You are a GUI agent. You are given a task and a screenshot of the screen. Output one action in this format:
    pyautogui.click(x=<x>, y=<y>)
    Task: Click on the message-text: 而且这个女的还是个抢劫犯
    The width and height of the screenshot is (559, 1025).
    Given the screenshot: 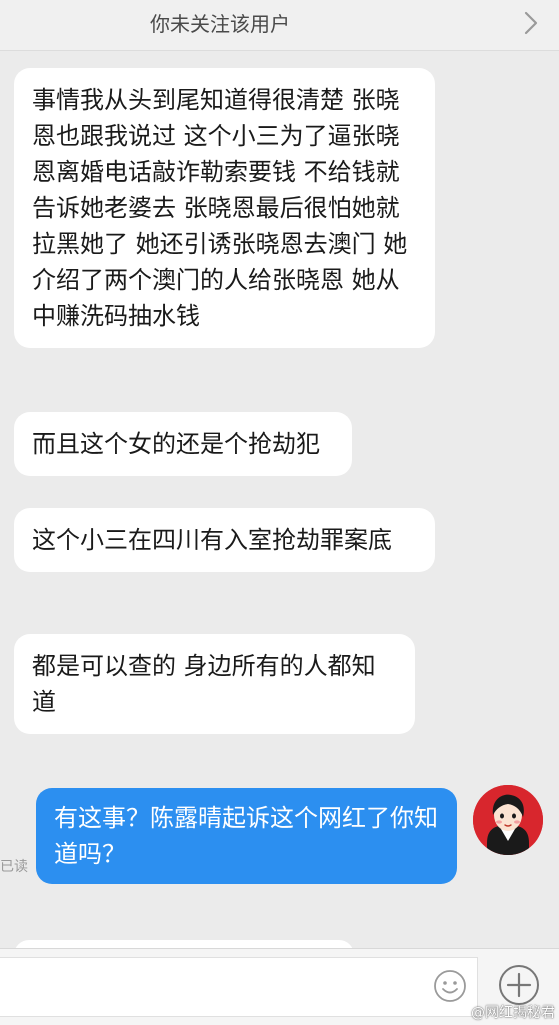 What is the action you would take?
    pyautogui.click(x=176, y=444)
    